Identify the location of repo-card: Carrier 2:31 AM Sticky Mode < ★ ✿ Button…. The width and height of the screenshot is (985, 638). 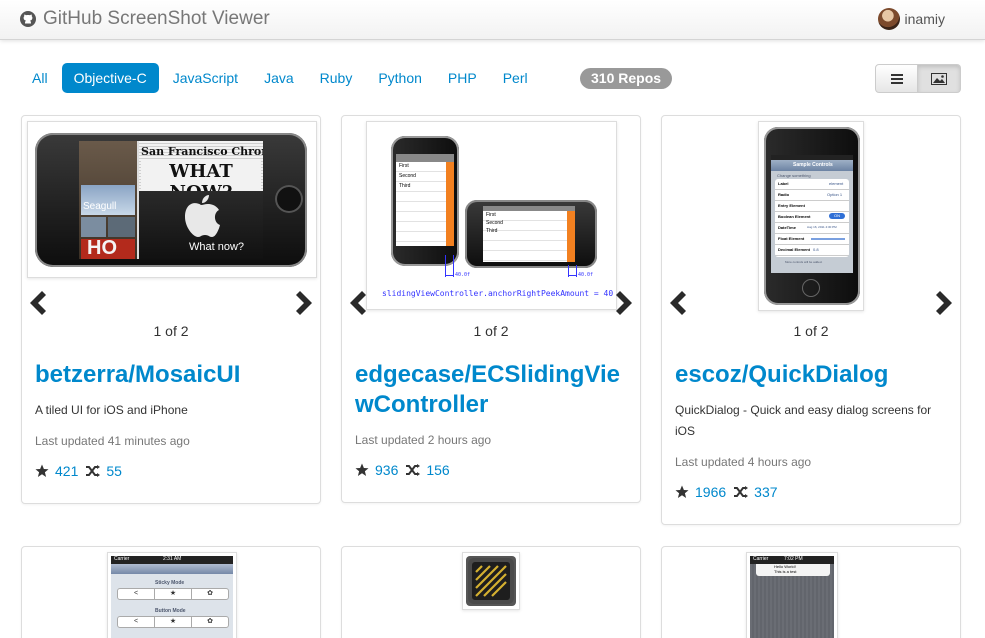
(171, 592).